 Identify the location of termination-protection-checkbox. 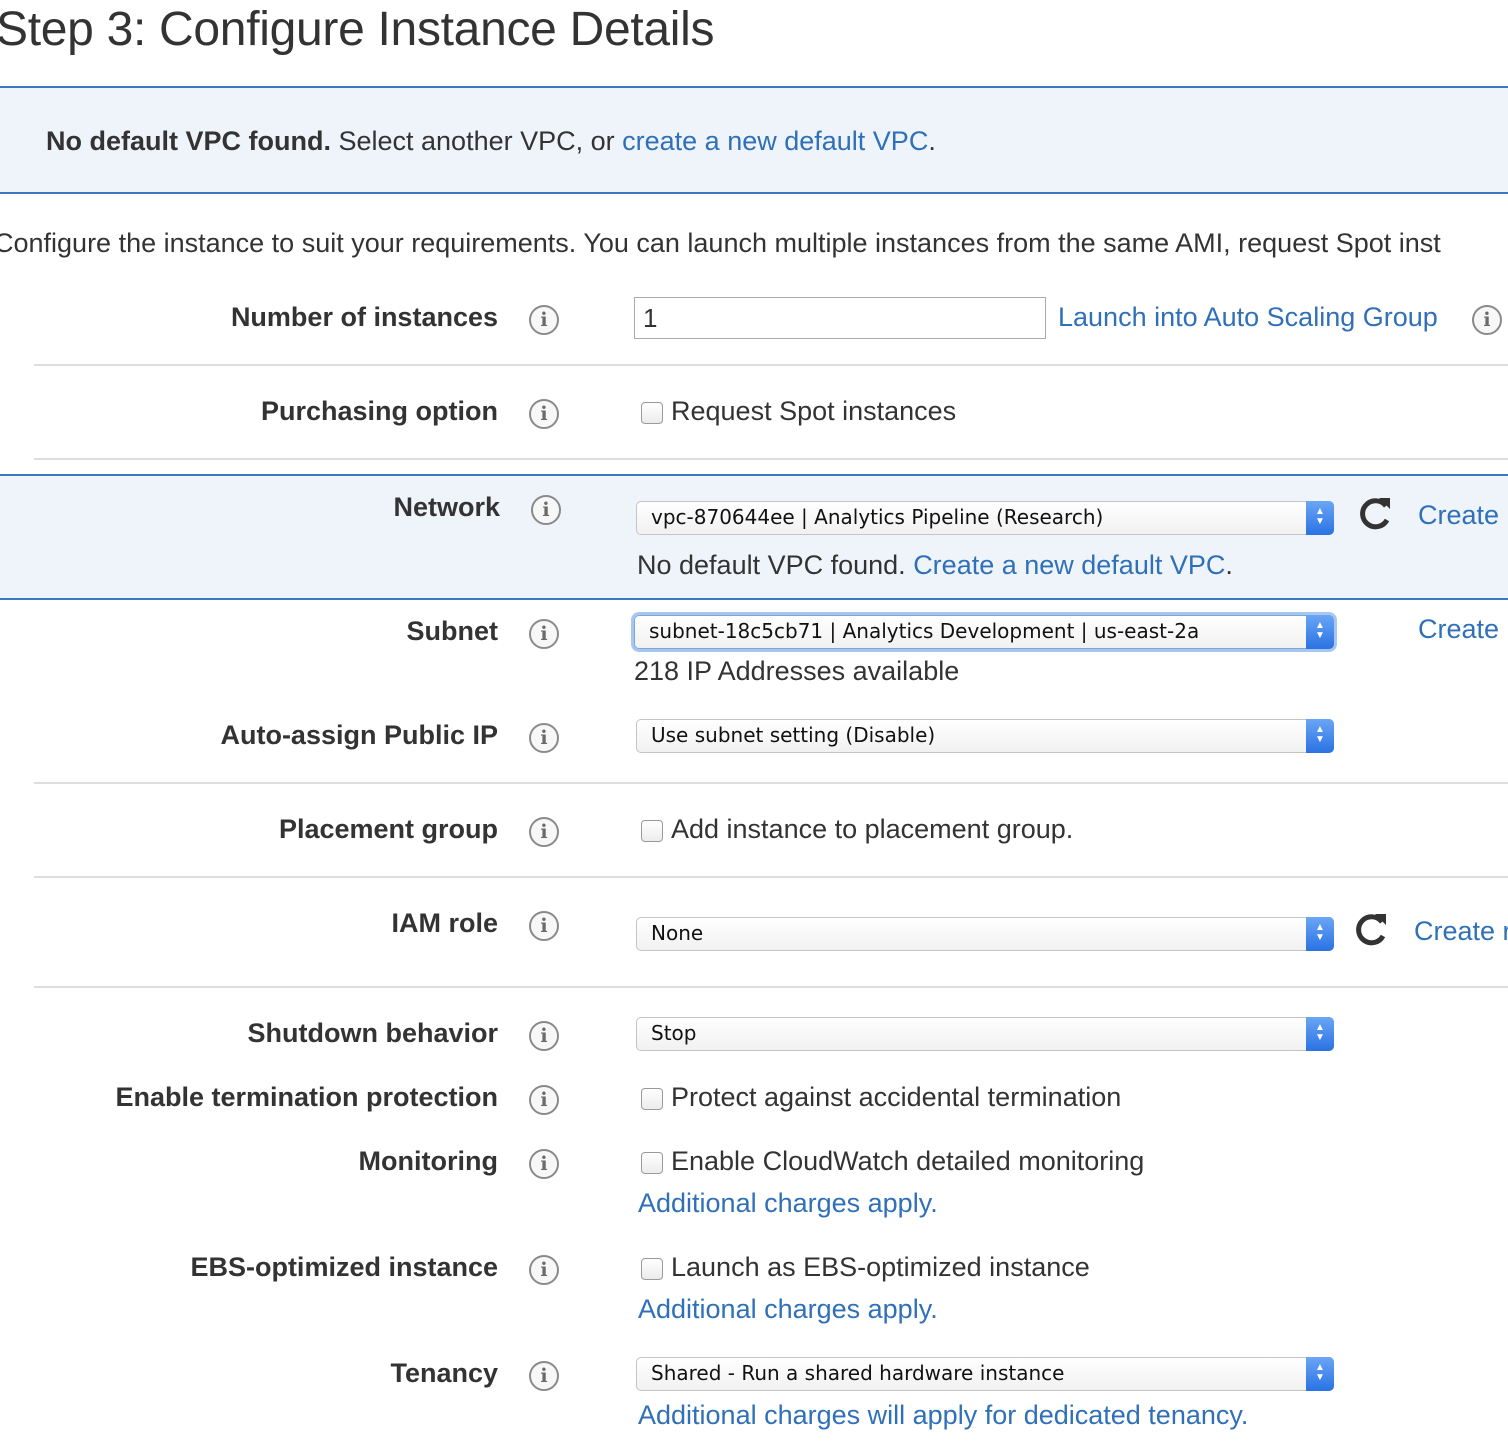
(652, 1099).